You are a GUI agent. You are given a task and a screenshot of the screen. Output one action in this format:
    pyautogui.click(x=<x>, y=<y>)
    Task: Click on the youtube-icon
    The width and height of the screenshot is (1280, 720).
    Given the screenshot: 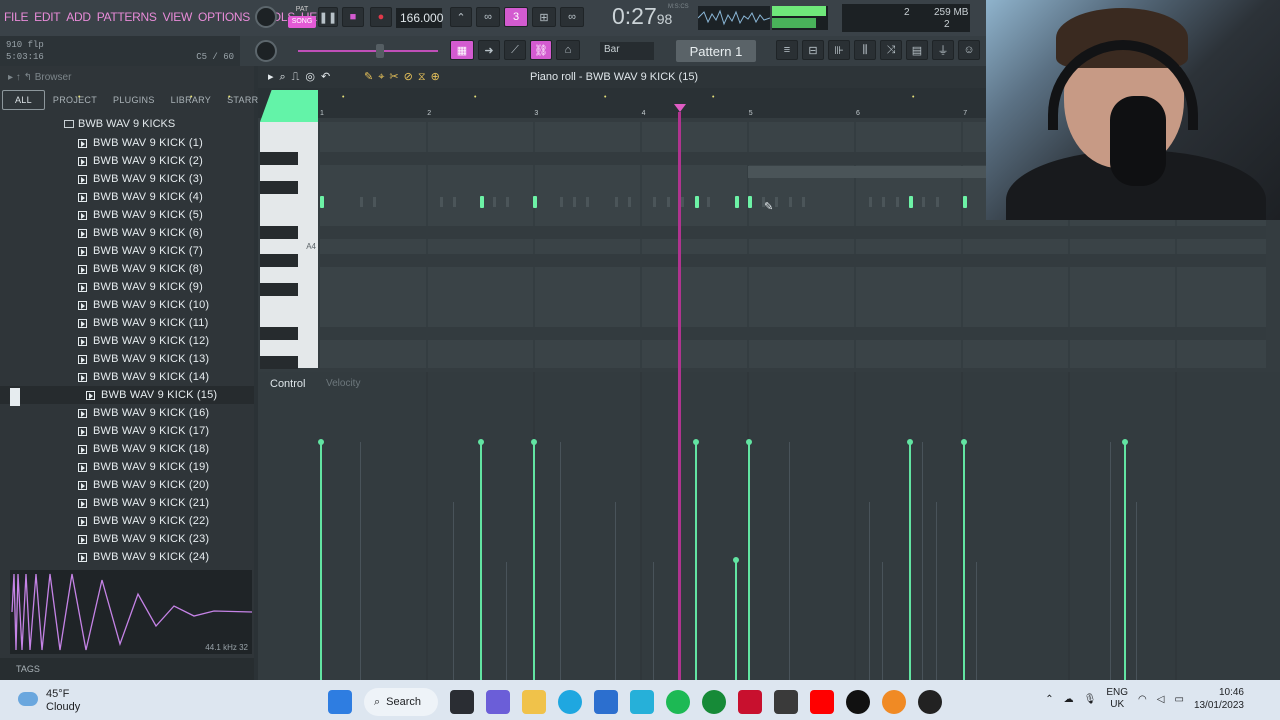 What is the action you would take?
    pyautogui.click(x=822, y=702)
    